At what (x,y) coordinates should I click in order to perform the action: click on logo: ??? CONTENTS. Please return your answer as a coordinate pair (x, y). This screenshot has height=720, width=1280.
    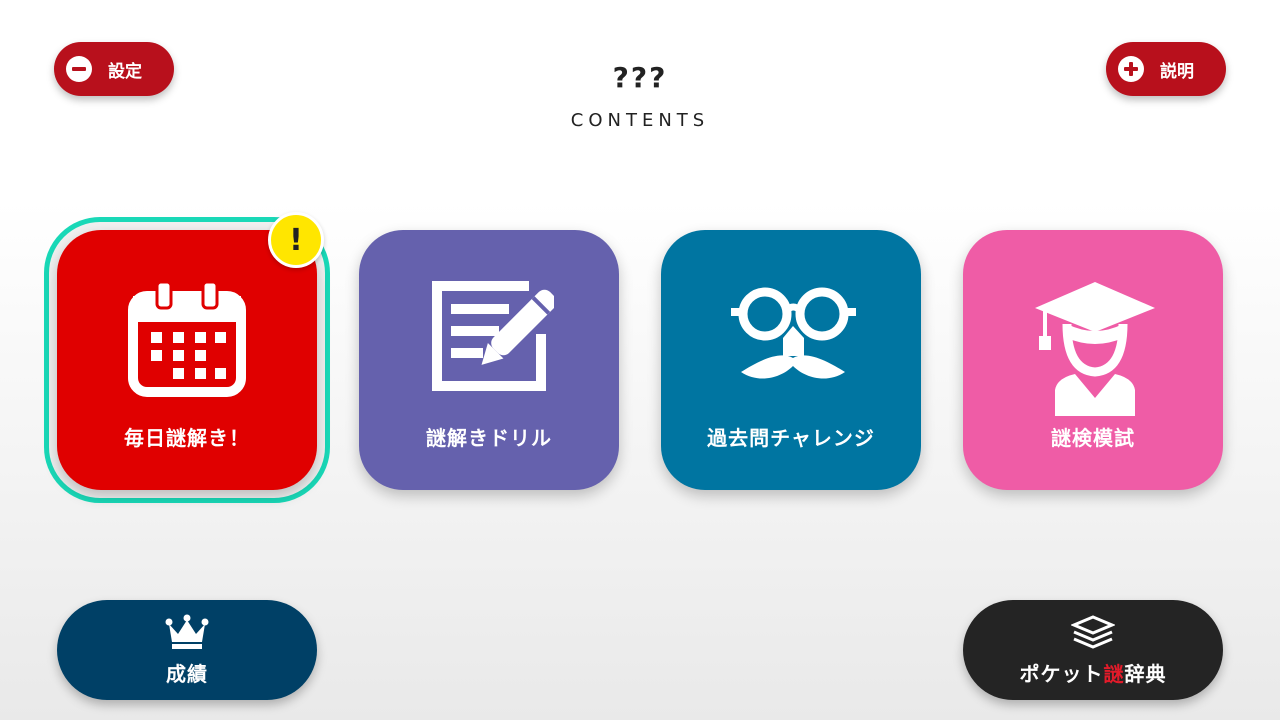
    Looking at the image, I should click on (640, 95).